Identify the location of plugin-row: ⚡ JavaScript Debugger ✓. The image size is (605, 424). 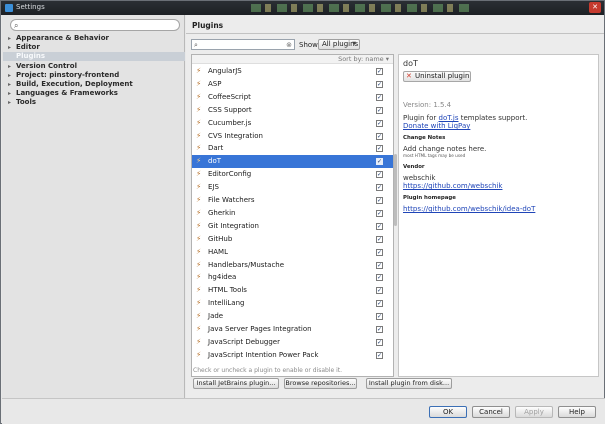
(292, 342).